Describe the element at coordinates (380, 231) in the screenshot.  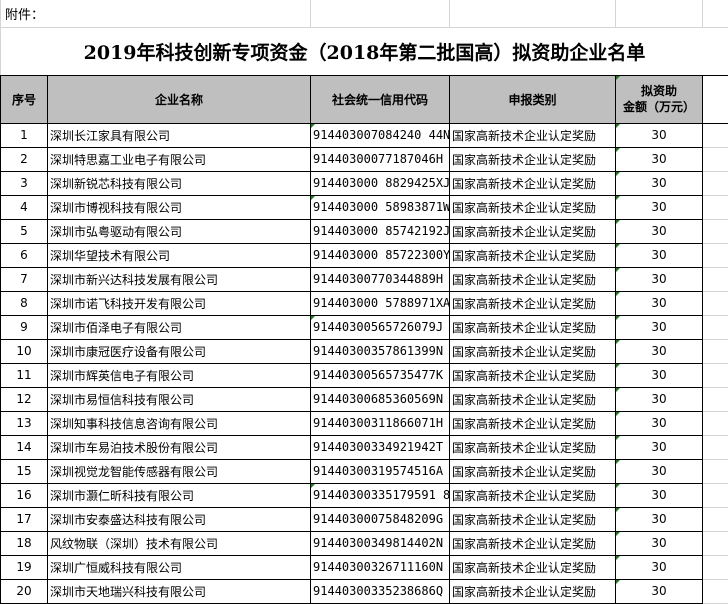
I see `credit-code: 914403000 85742192J` at that location.